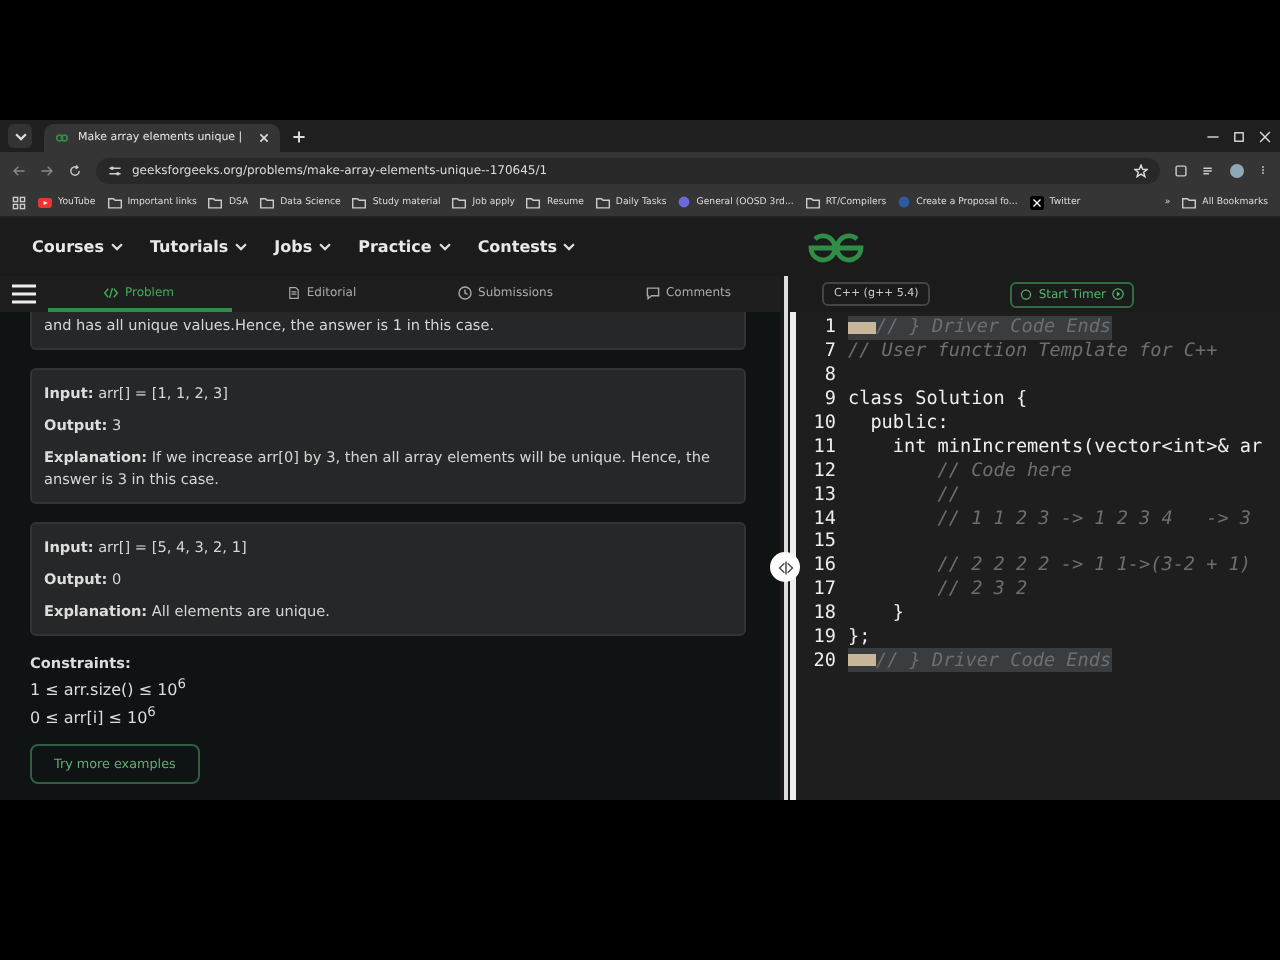 This screenshot has height=960, width=1280. Describe the element at coordinates (824, 446) in the screenshot. I see `line-number: 11` at that location.